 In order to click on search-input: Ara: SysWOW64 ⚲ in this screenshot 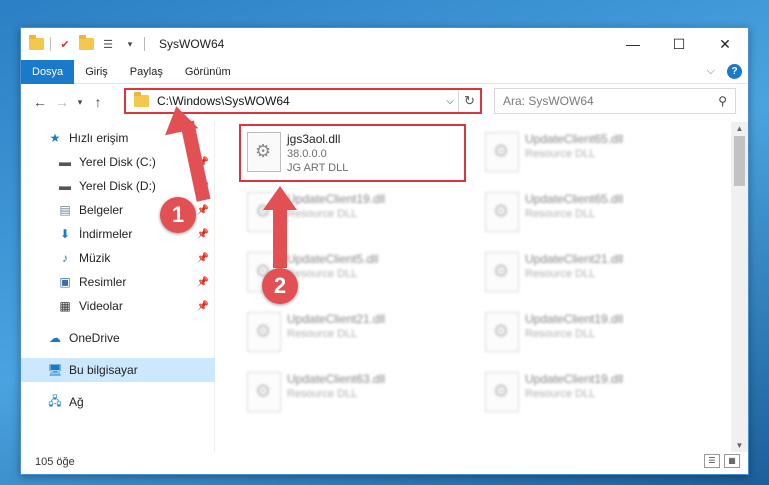, I will do `click(615, 101)`.